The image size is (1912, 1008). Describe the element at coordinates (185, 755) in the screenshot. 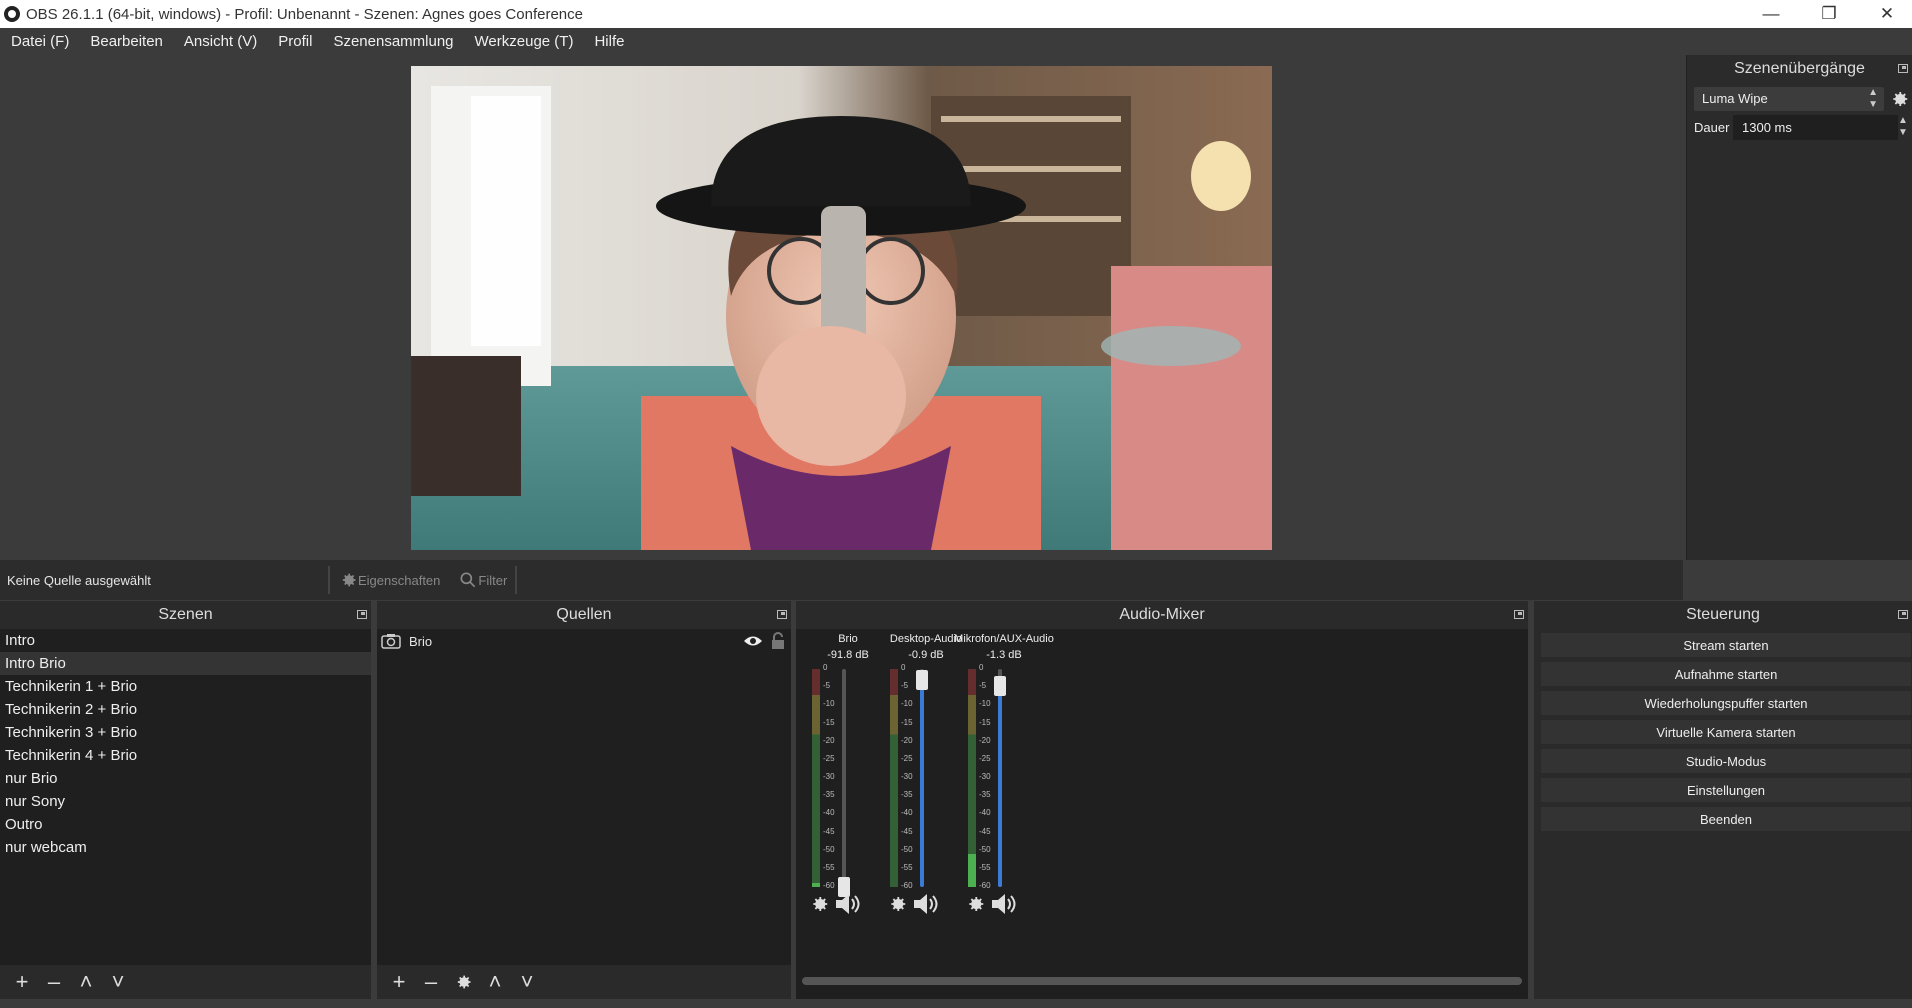

I see `scene-item: Technikerin 4 + Brio` at that location.